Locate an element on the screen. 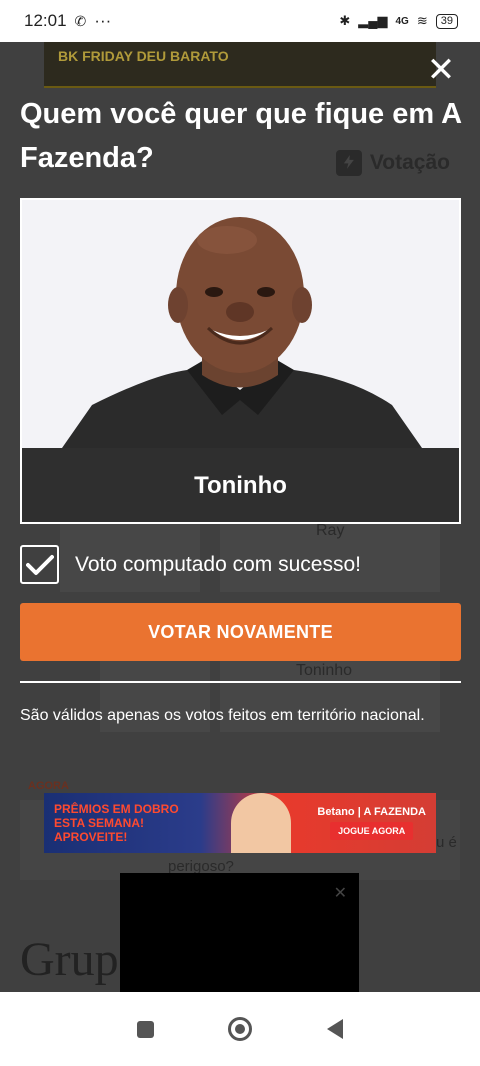 The image size is (480, 1066). whatsapp-icon: ✆ is located at coordinates (80, 20).